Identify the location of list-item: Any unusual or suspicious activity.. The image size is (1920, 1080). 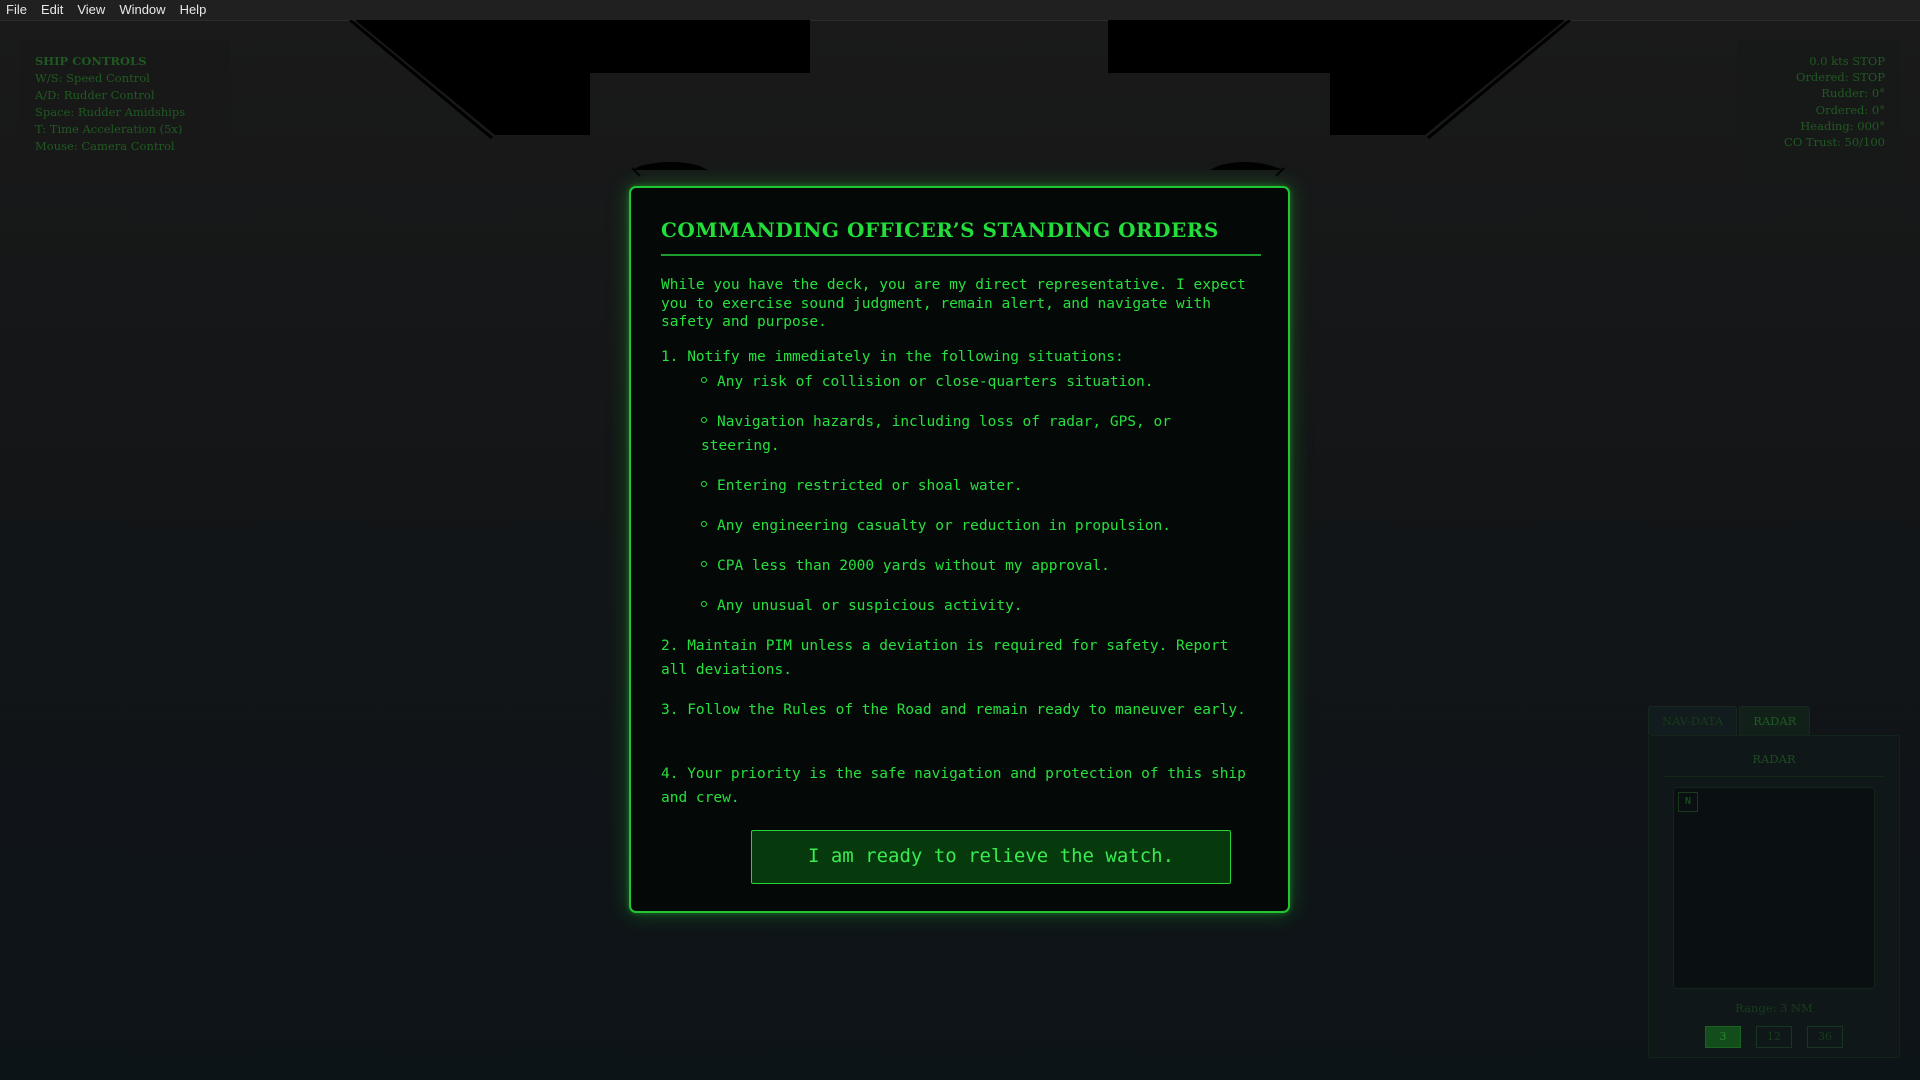
(971, 606).